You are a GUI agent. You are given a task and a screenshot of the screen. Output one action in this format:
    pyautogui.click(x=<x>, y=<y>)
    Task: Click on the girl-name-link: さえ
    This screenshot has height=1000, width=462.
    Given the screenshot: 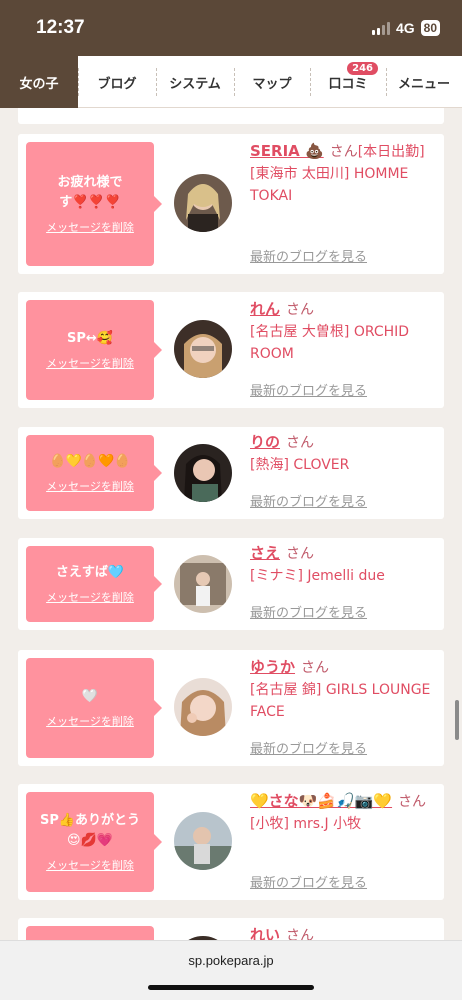 What is the action you would take?
    pyautogui.click(x=265, y=553)
    